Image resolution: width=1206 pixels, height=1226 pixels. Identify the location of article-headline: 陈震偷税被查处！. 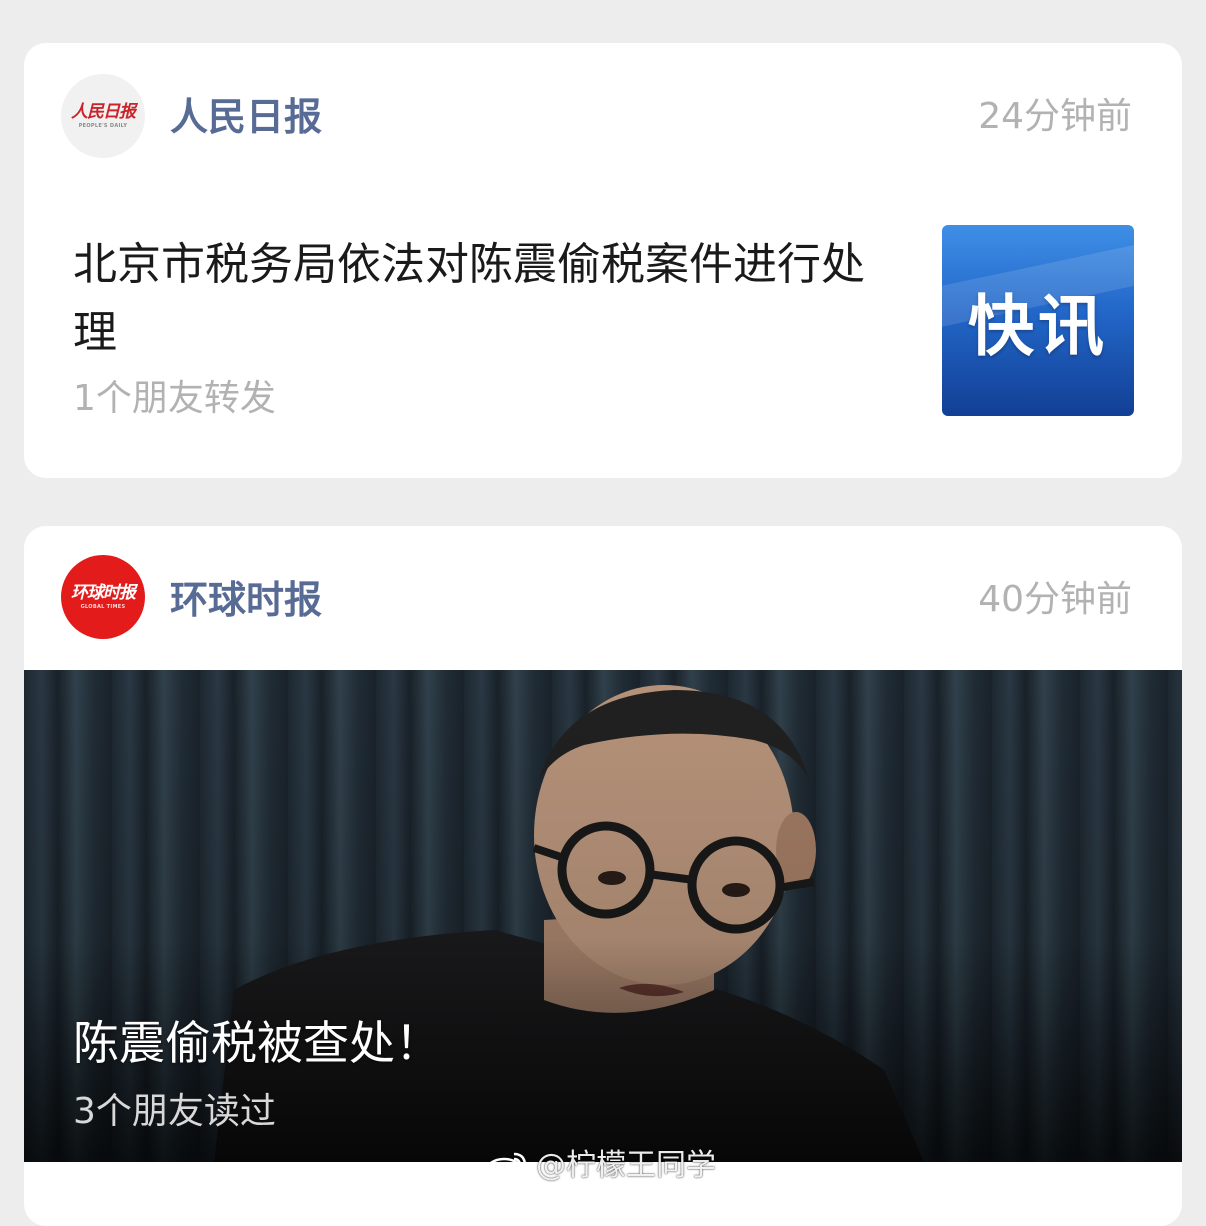
(257, 1043).